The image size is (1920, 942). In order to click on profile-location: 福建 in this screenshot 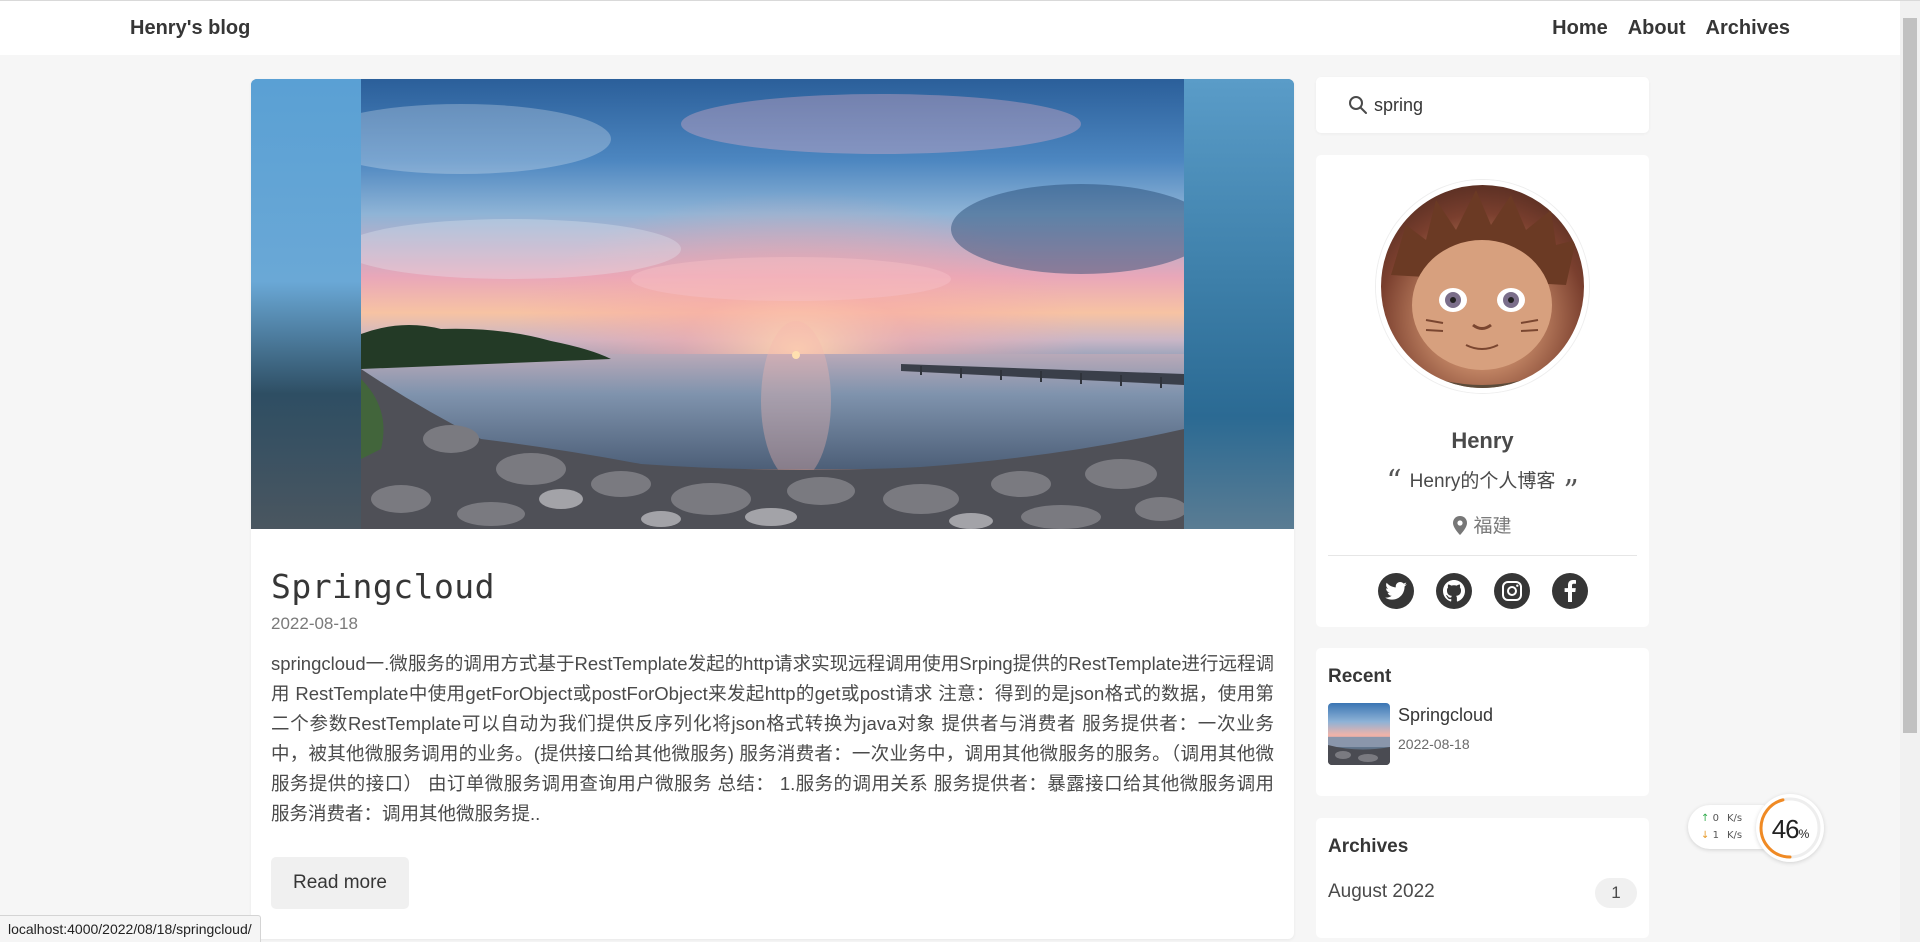, I will do `click(1482, 524)`.